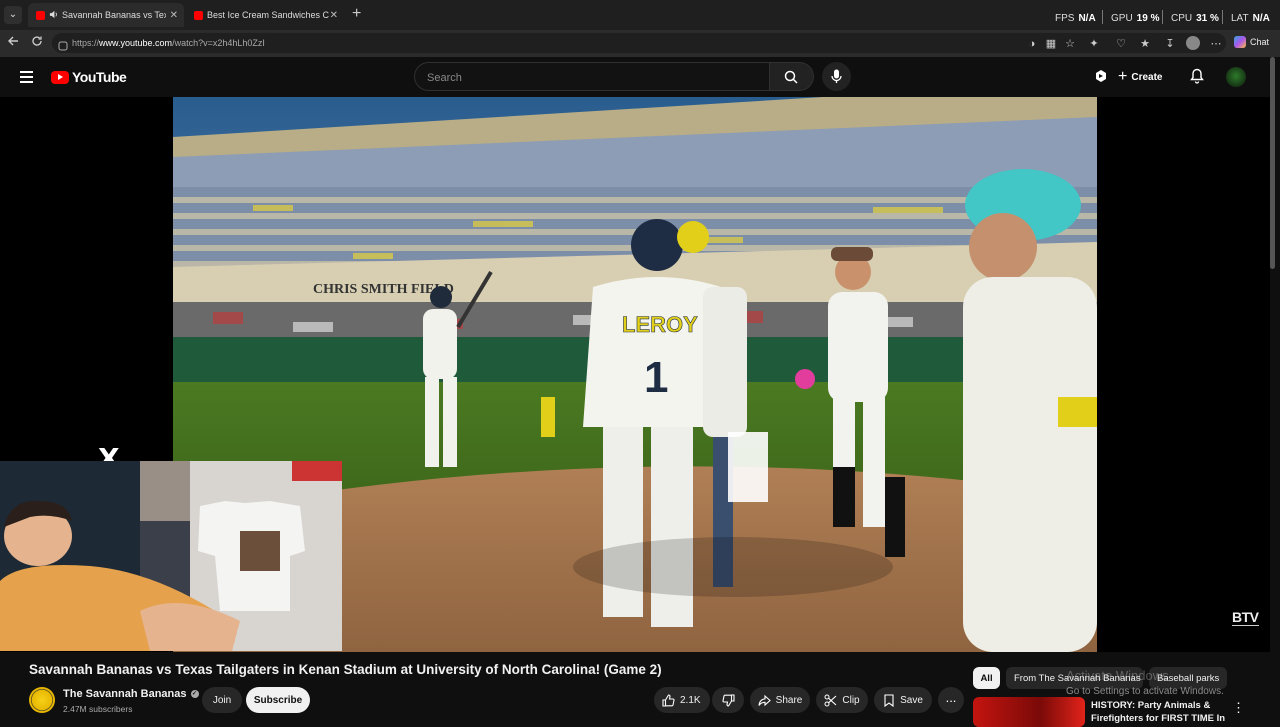 The width and height of the screenshot is (1280, 727). I want to click on lat-value: N/A, so click(1261, 18).